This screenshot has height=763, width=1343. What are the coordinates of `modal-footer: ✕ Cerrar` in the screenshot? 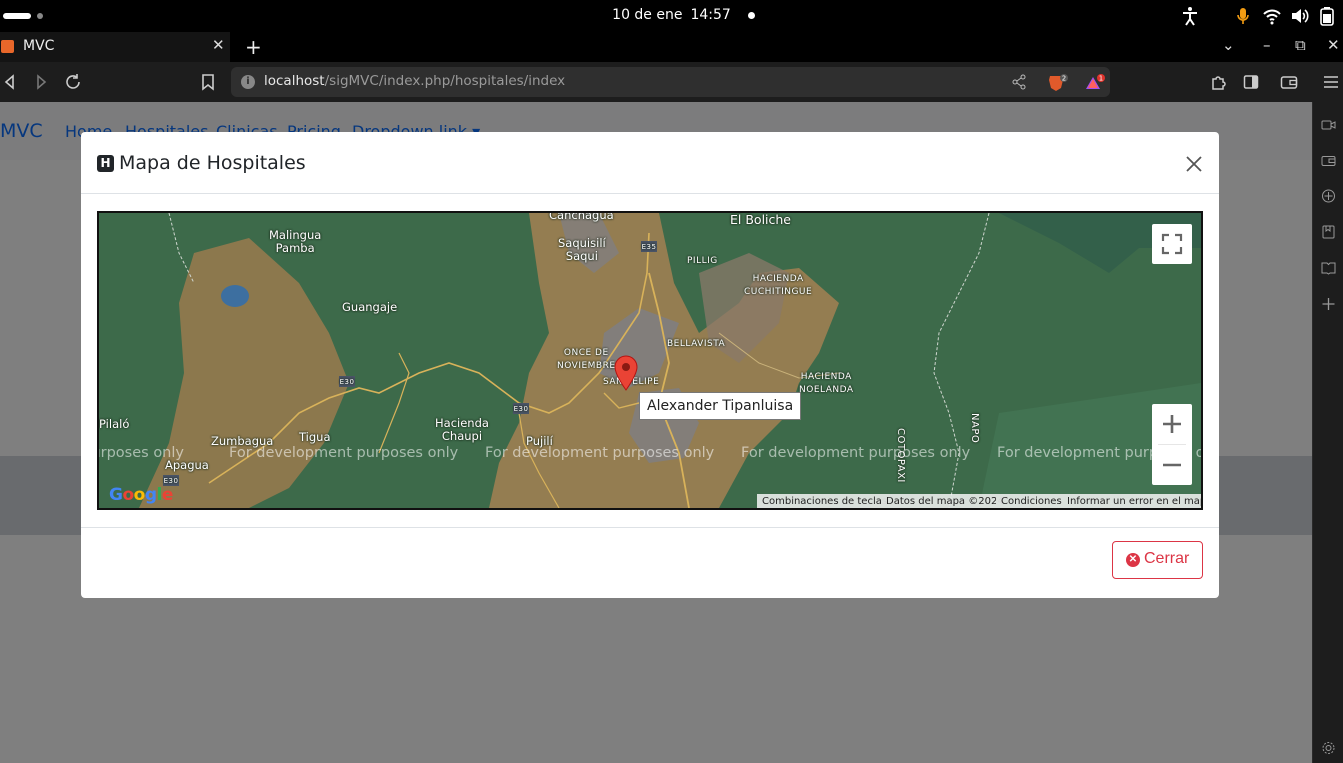 It's located at (650, 562).